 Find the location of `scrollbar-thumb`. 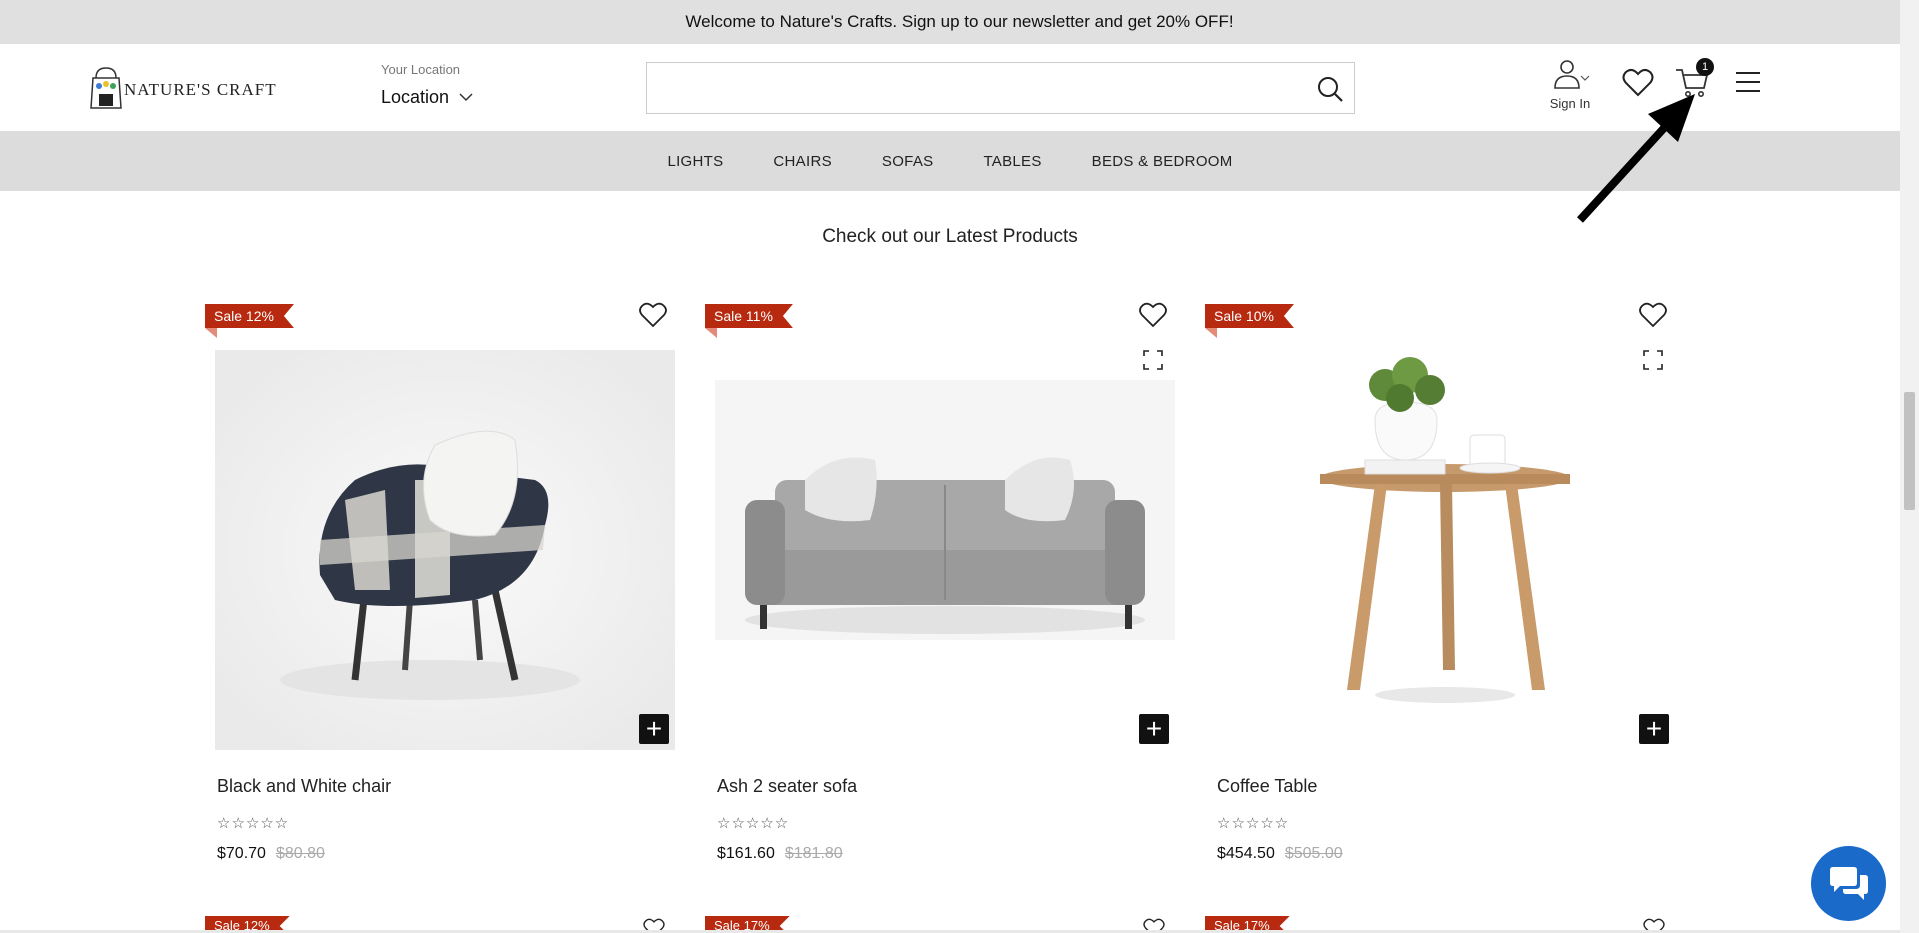

scrollbar-thumb is located at coordinates (1909, 451).